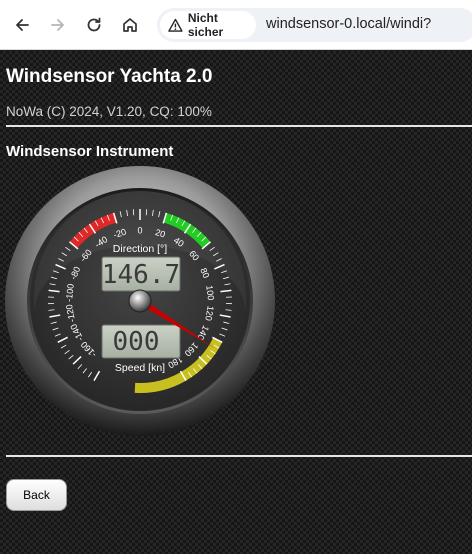 The image size is (472, 554). I want to click on version-line: NoWa (C) 2024, V1.20, CQ: 100%, so click(109, 111).